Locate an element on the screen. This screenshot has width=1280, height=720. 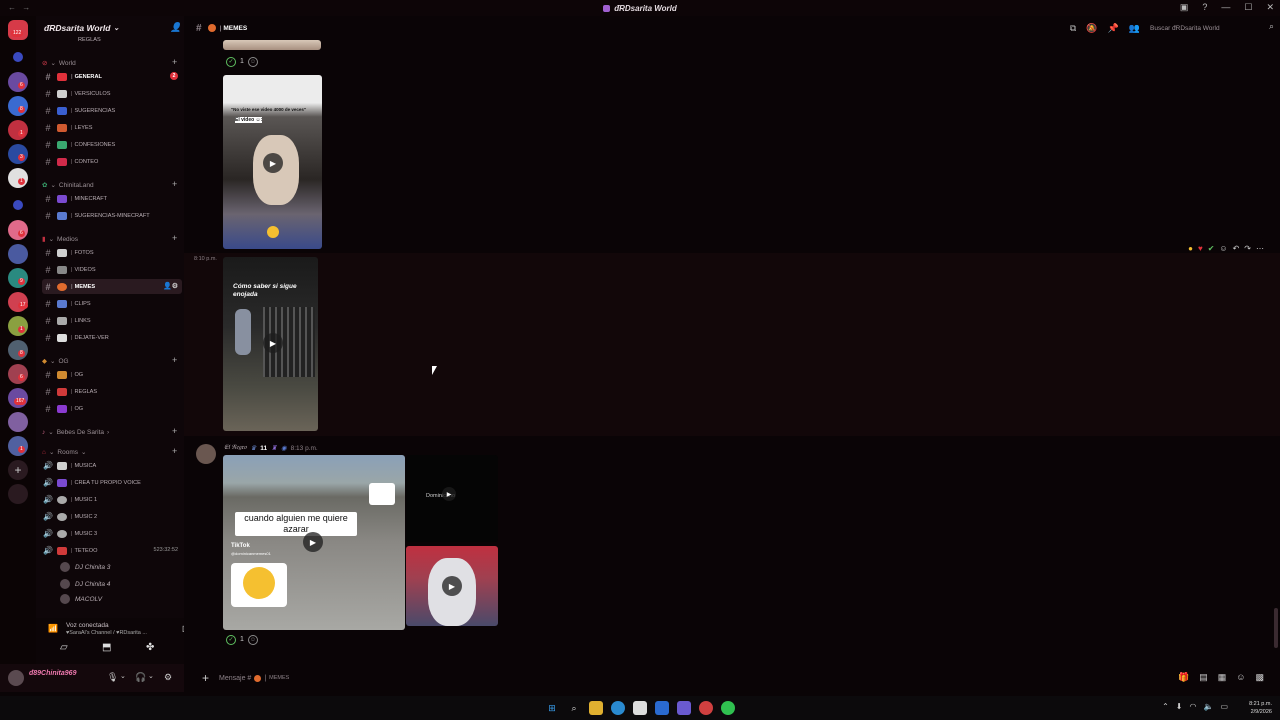
forward-icon: ↷ is located at coordinates (1247, 248).